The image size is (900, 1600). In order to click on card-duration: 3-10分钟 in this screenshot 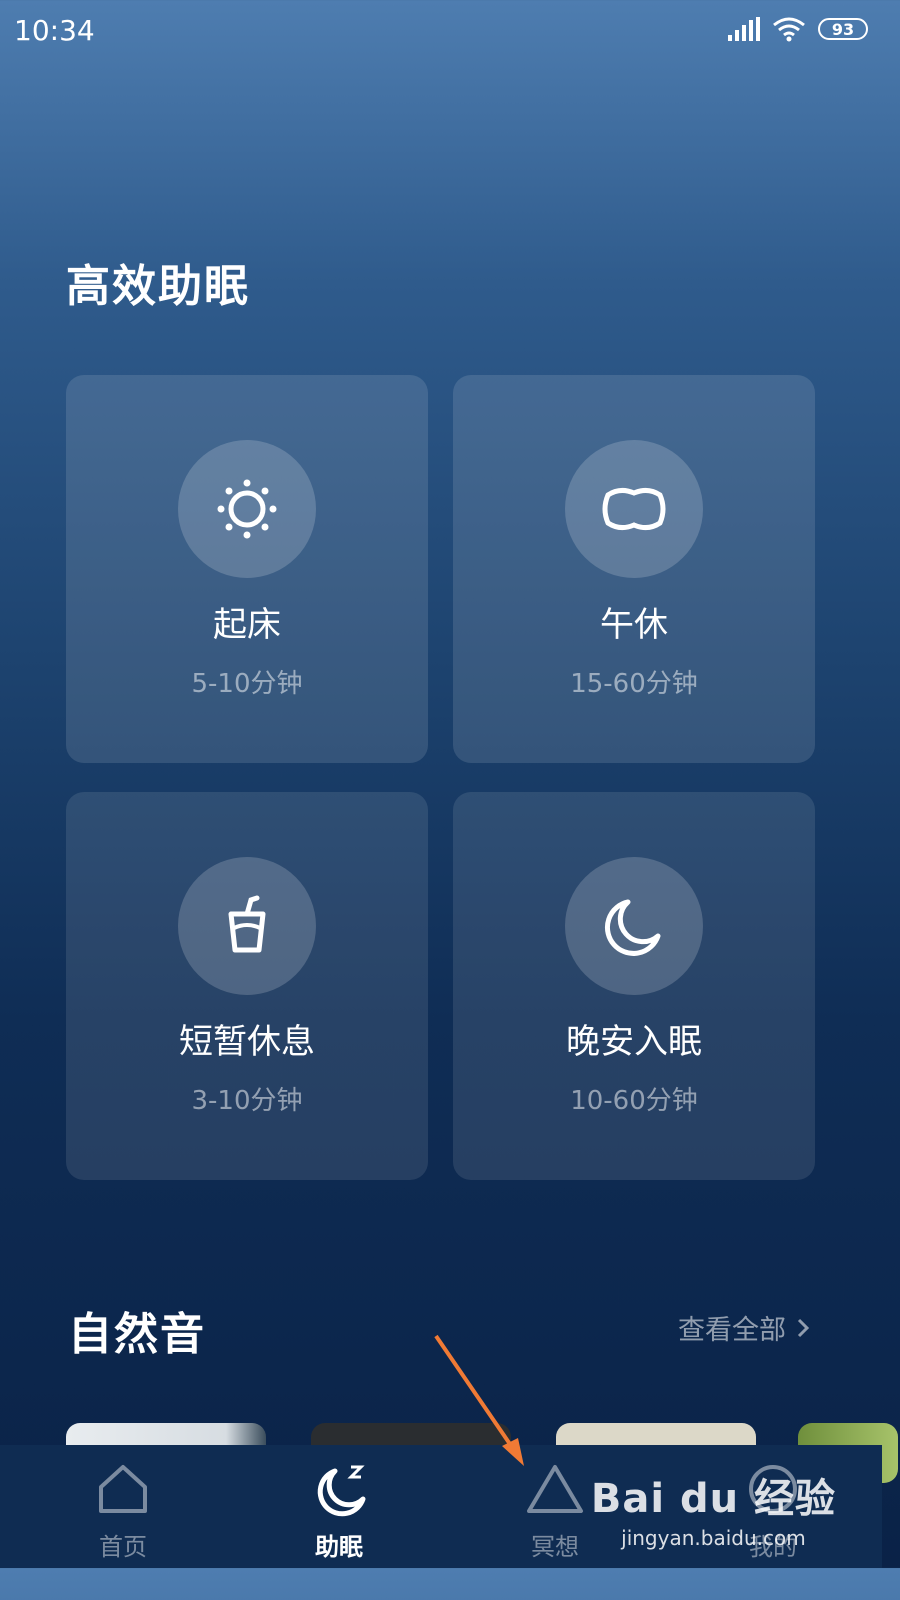, I will do `click(247, 1101)`.